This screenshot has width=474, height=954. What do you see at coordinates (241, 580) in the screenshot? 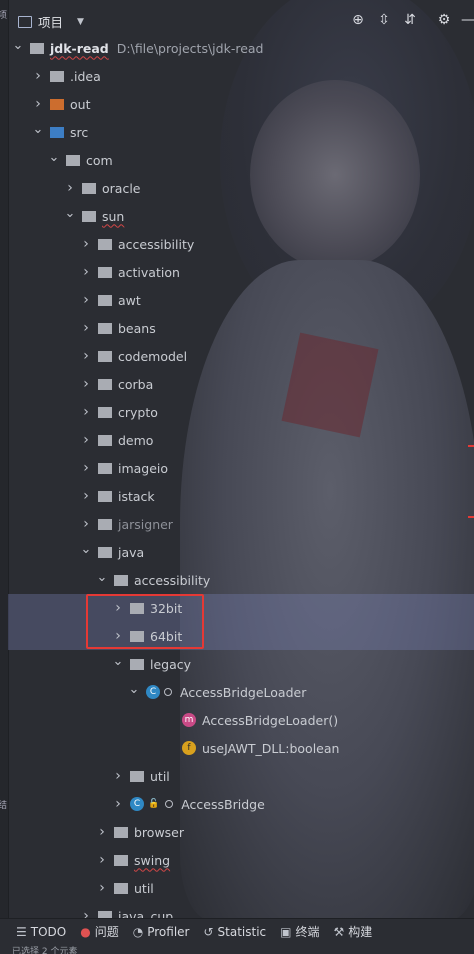
I see `tree-row: ⌄ accessibility` at bounding box center [241, 580].